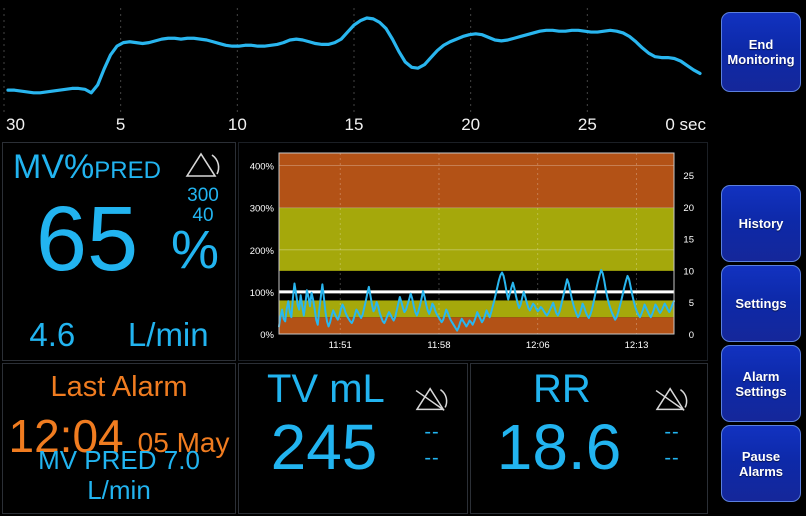 The image size is (806, 516). I want to click on tidal-volume-panel: TV mL 245 -- --, so click(353, 438).